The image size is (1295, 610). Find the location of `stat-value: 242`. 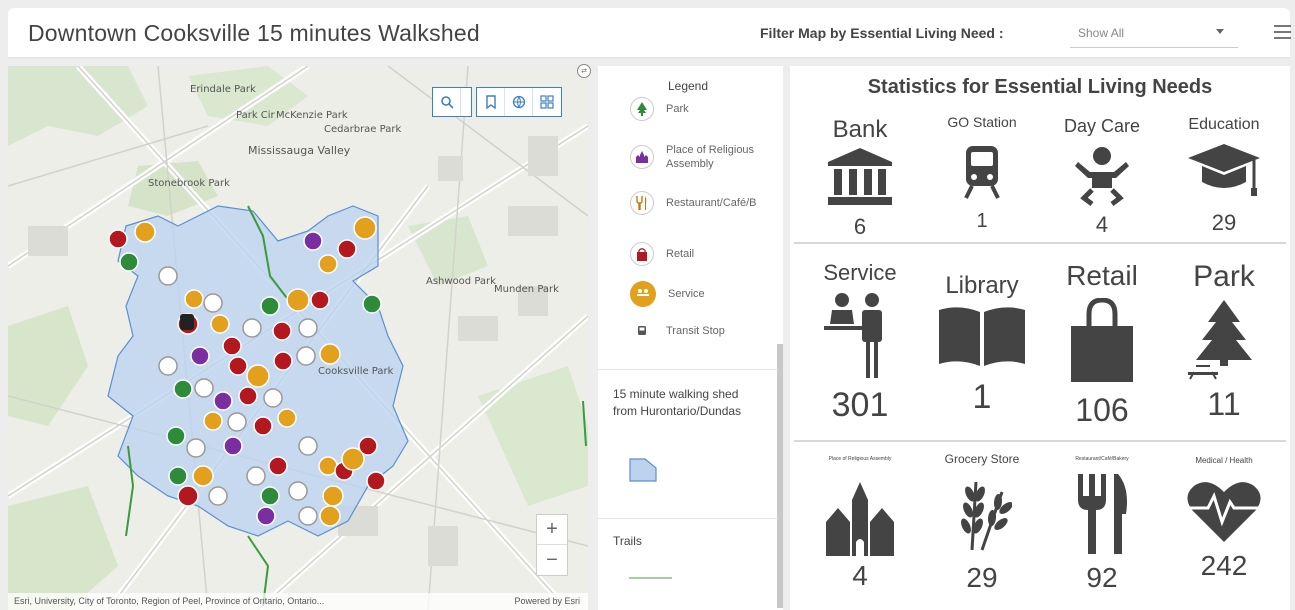

stat-value: 242 is located at coordinates (1224, 565).